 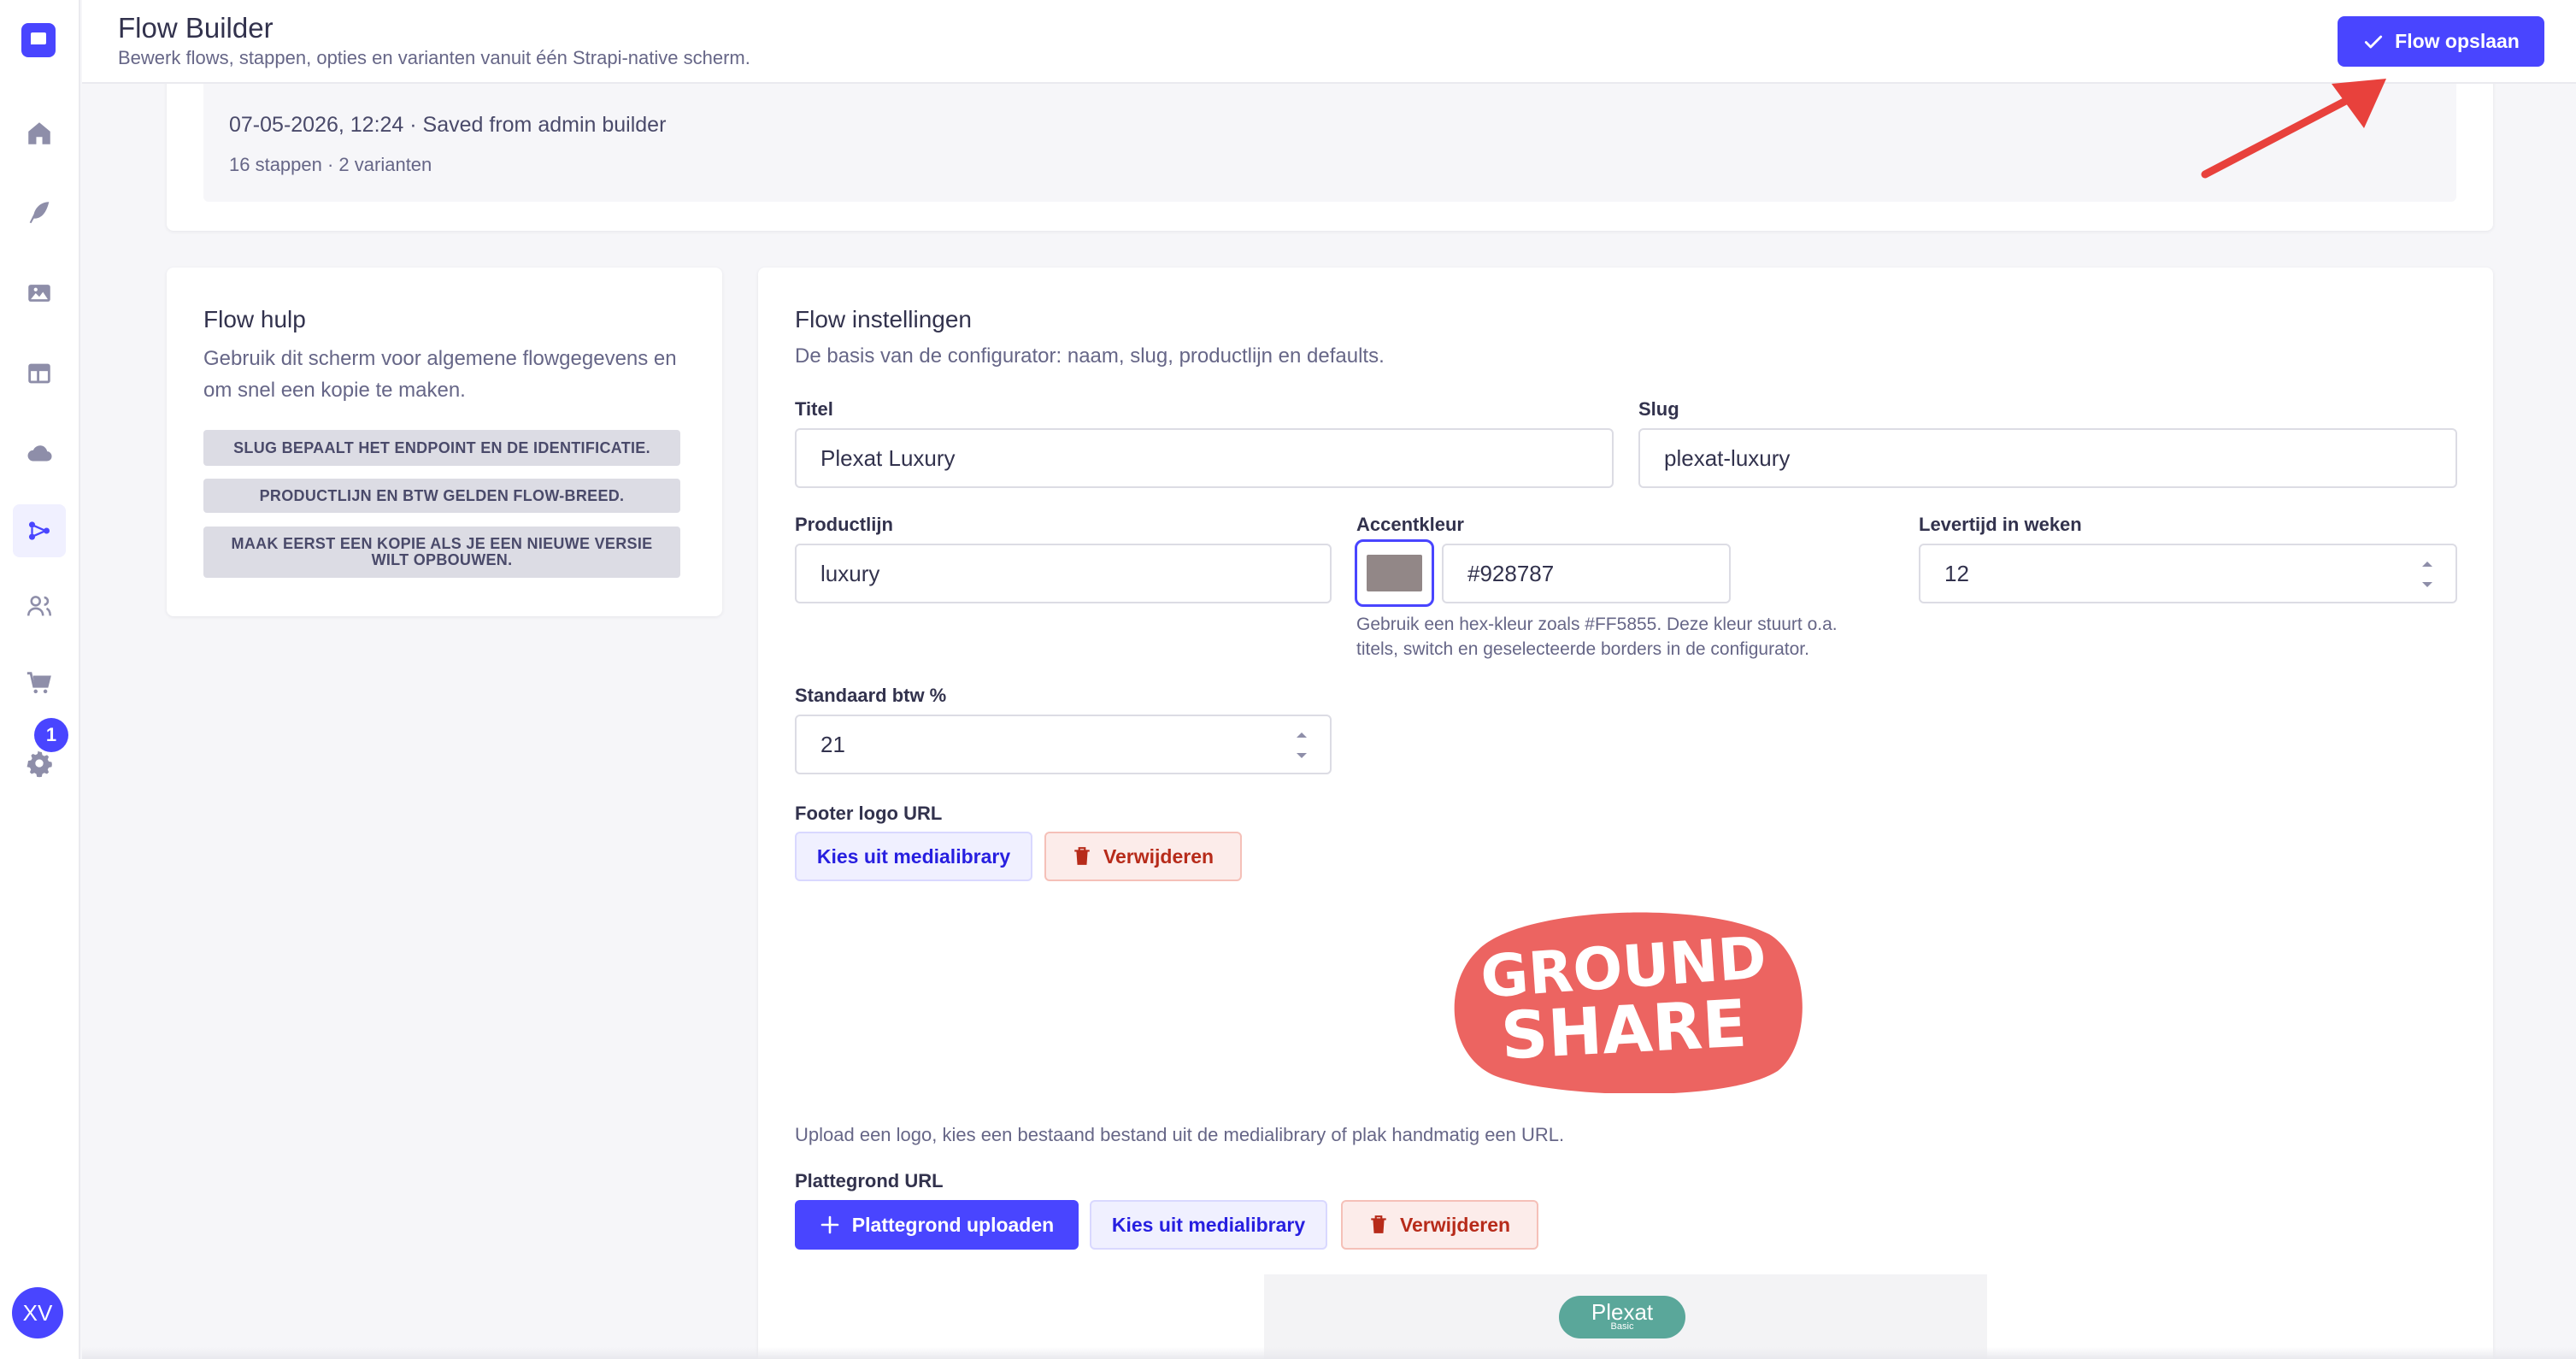 I want to click on accentkleur-hex-input: #928787, so click(x=1586, y=573).